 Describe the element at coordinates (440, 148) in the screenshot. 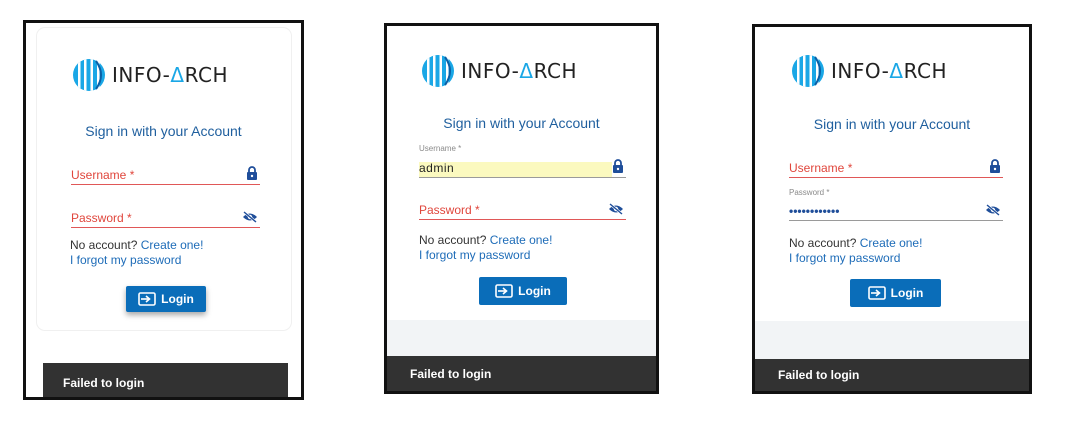

I see `username-small-label: Username *` at that location.